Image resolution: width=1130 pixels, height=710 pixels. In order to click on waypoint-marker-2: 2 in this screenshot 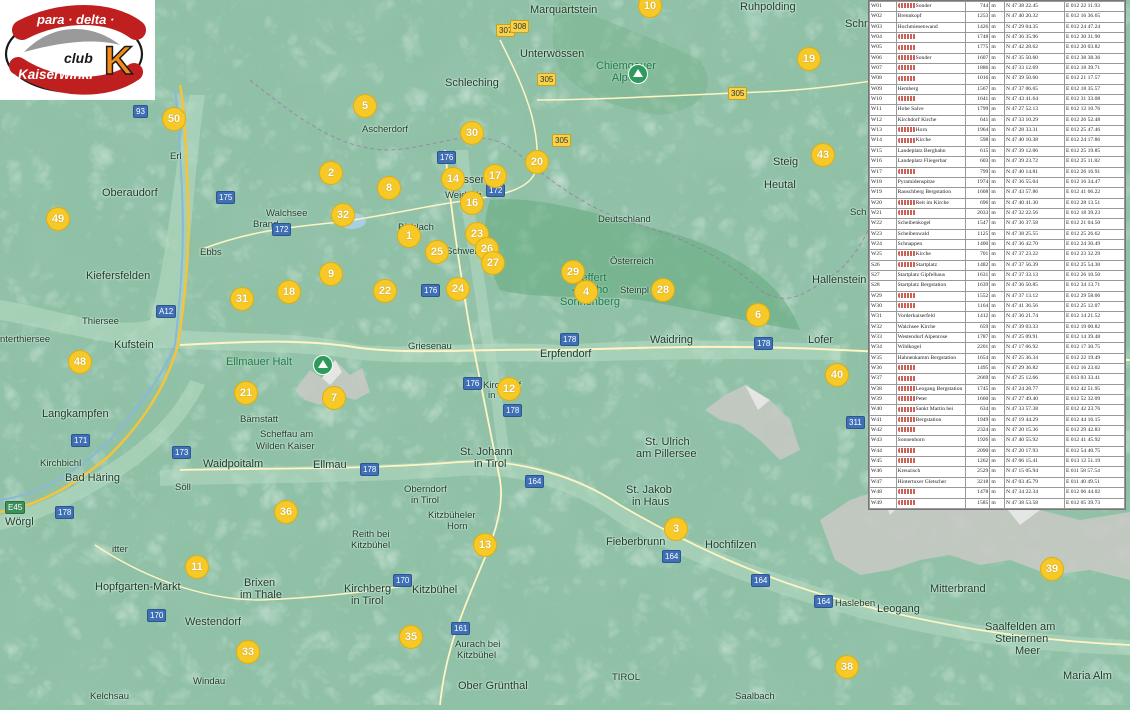, I will do `click(331, 173)`.